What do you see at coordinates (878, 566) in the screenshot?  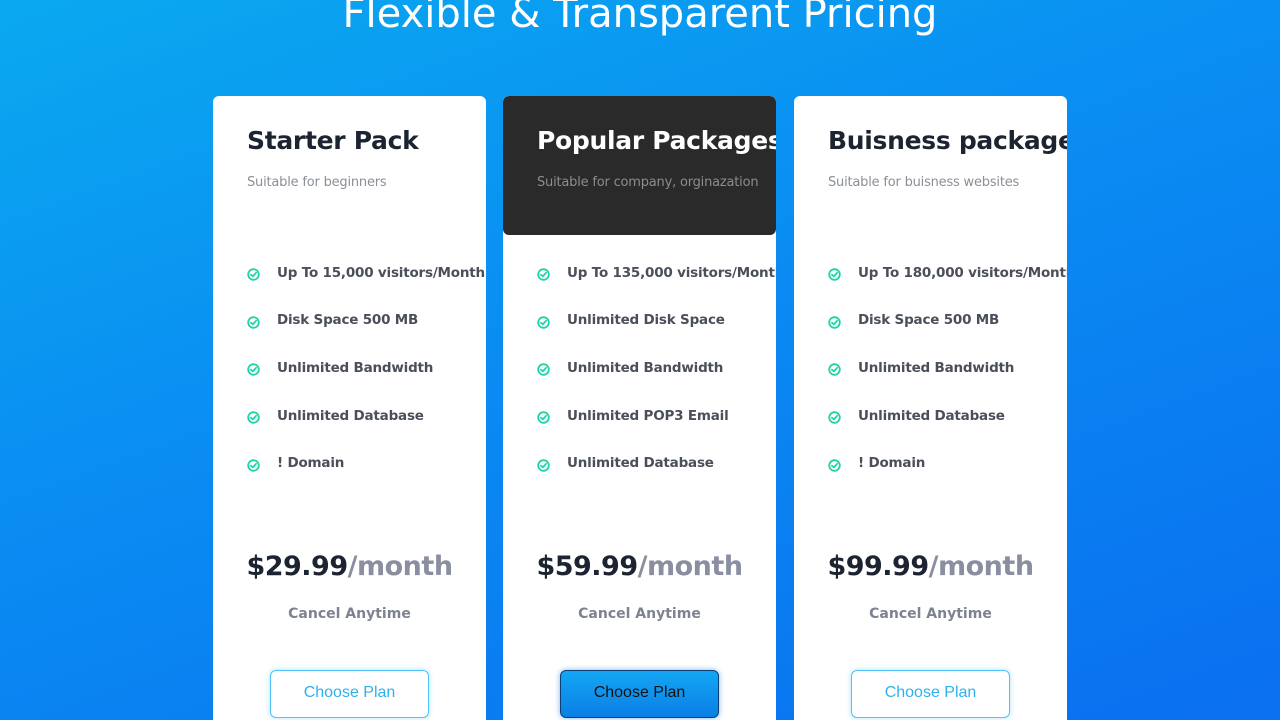 I see `price-amount: $99.99` at bounding box center [878, 566].